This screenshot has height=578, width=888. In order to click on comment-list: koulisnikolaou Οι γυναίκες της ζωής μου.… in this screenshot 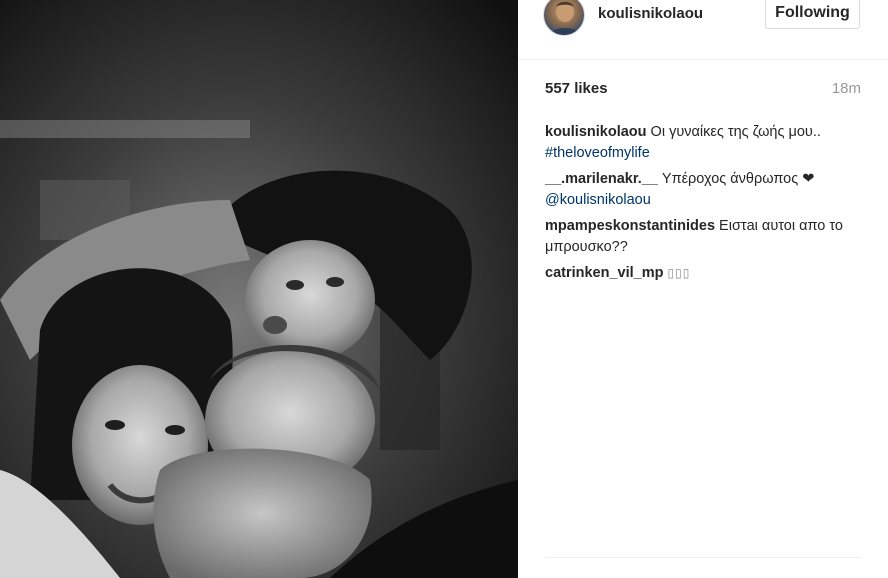, I will do `click(703, 205)`.